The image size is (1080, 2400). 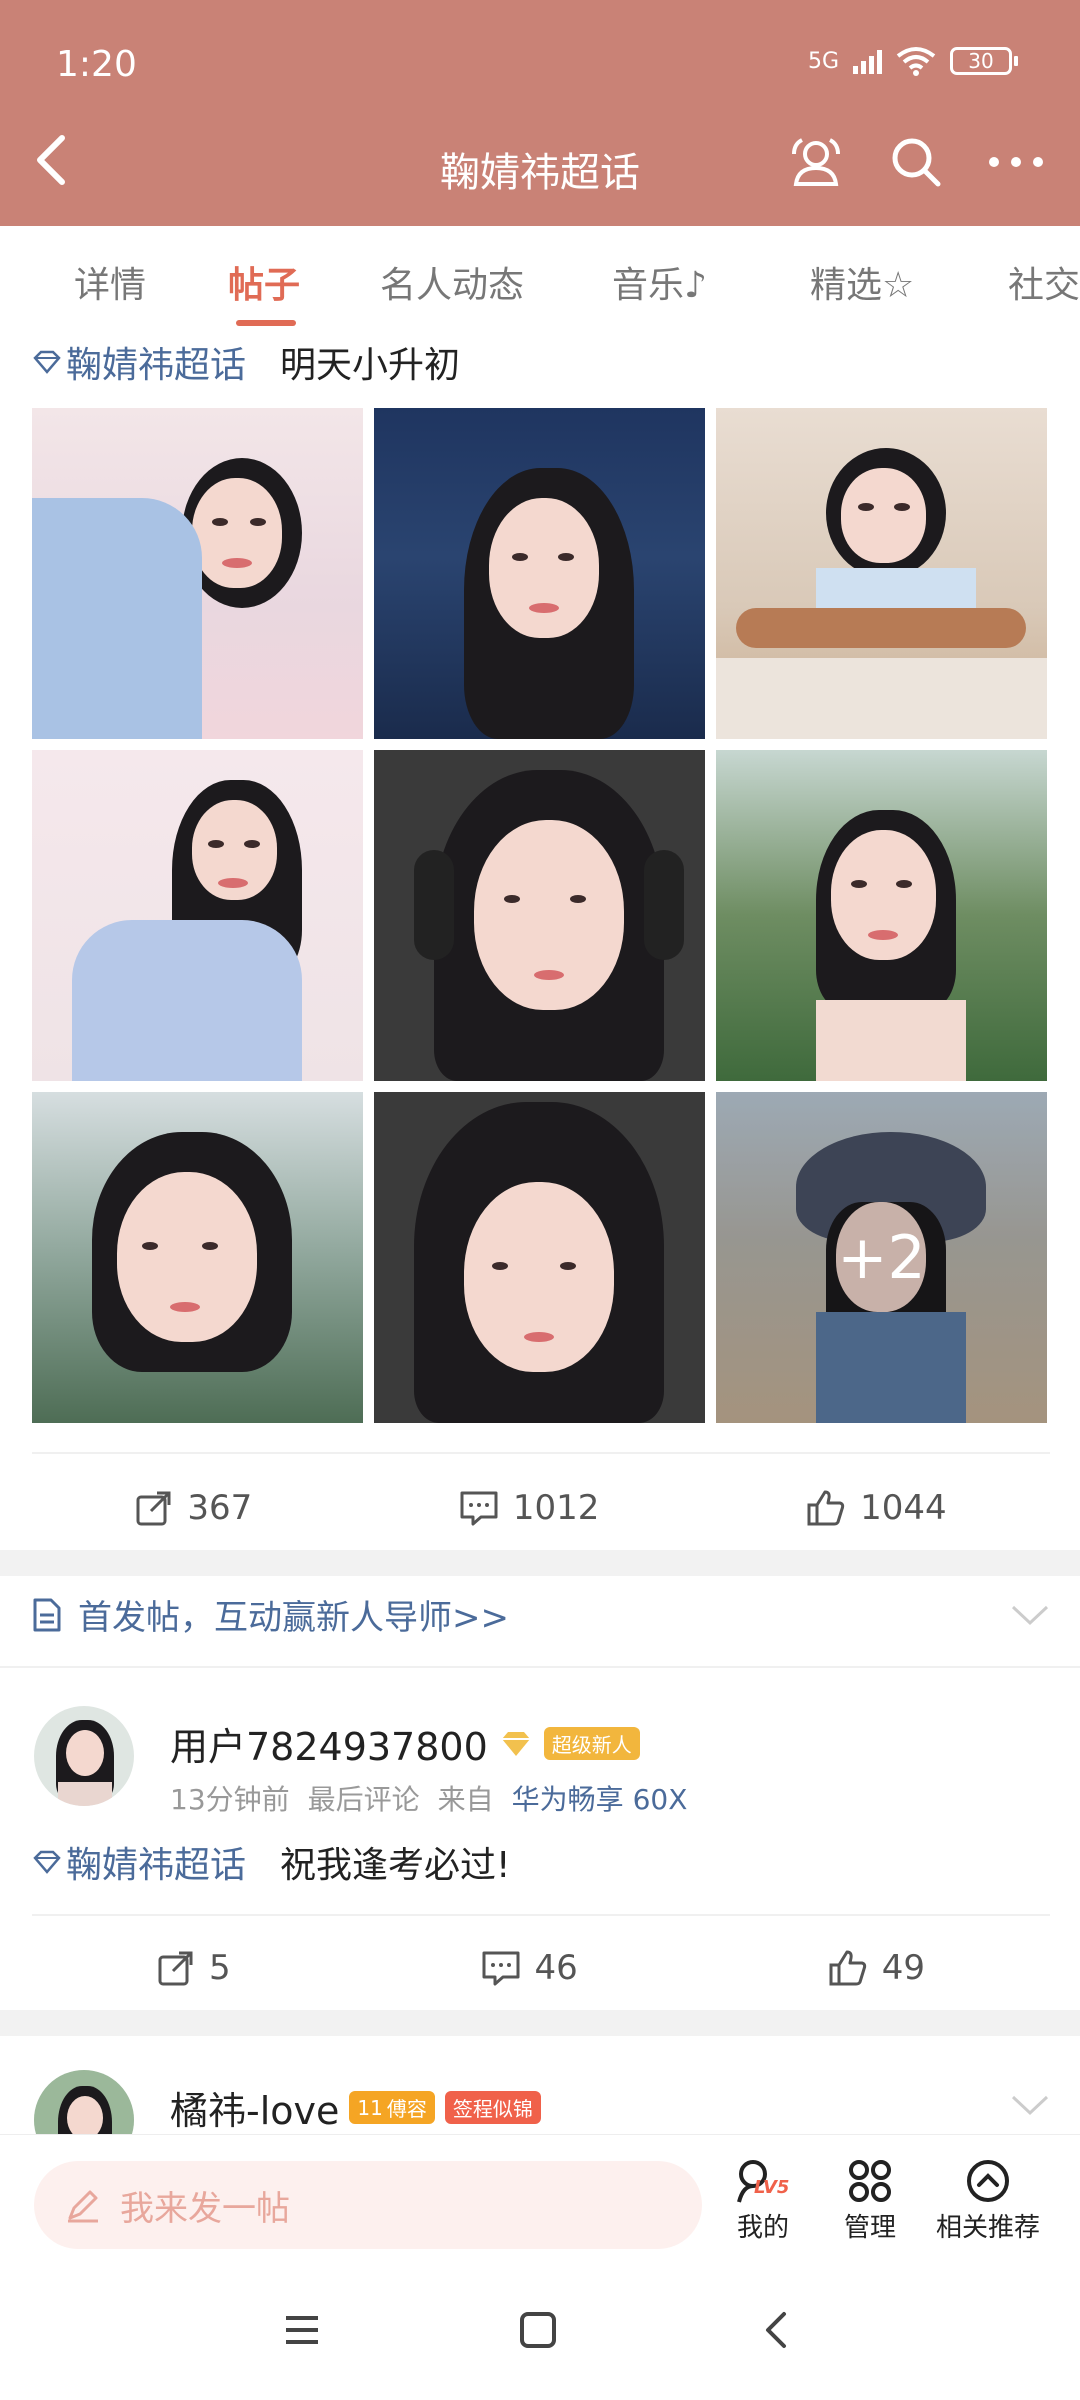 What do you see at coordinates (695, 285) in the screenshot?
I see `music-note-icon: ♪` at bounding box center [695, 285].